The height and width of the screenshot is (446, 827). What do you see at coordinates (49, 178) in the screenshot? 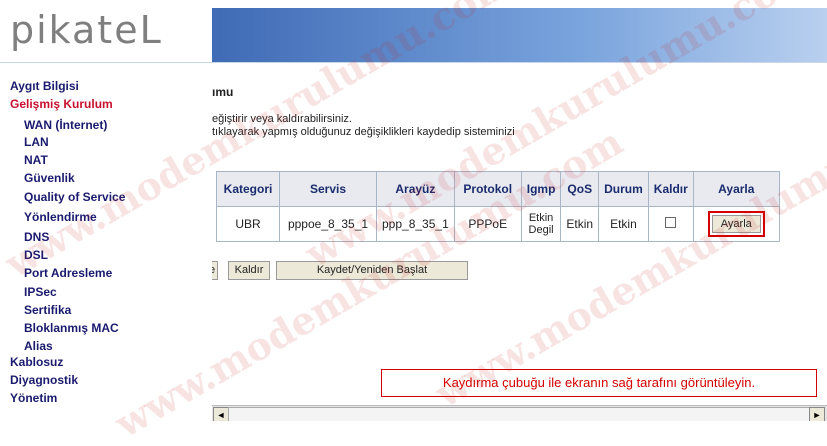
I see `sidebar-item-guvenlik: Güvenlik` at bounding box center [49, 178].